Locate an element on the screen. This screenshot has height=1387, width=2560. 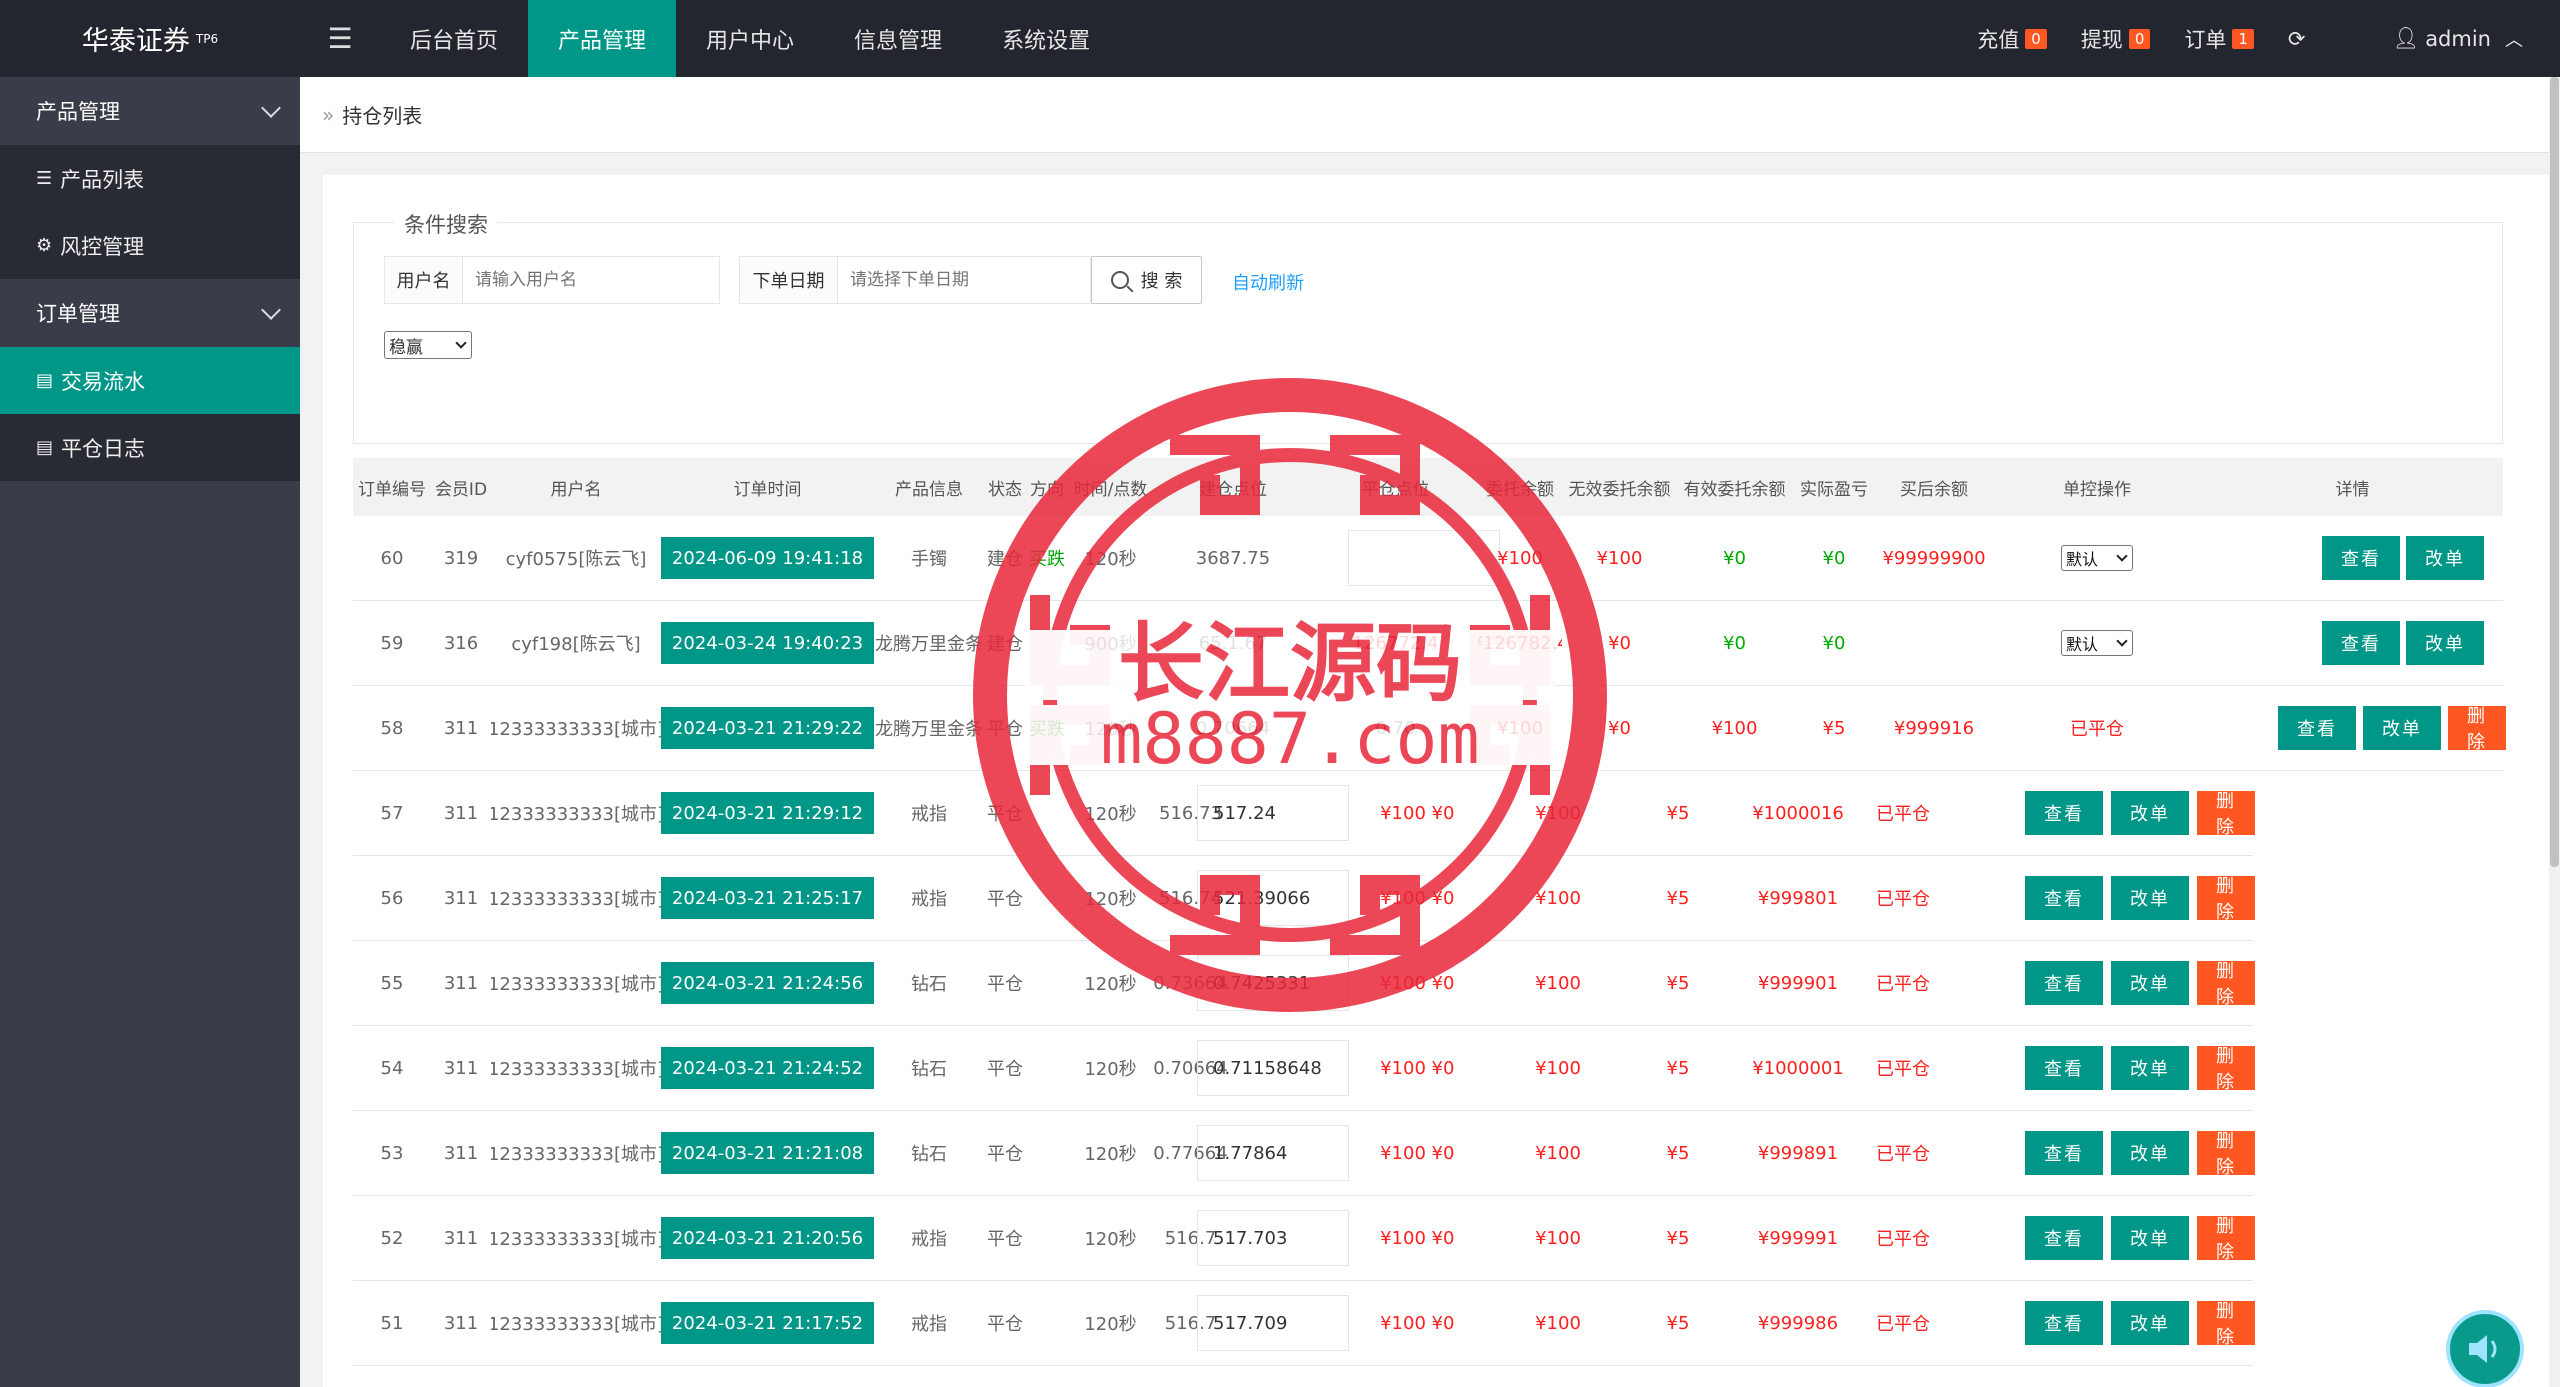
order-time-badge: 2024-03-21 21:17:52 is located at coordinates (767, 1323).